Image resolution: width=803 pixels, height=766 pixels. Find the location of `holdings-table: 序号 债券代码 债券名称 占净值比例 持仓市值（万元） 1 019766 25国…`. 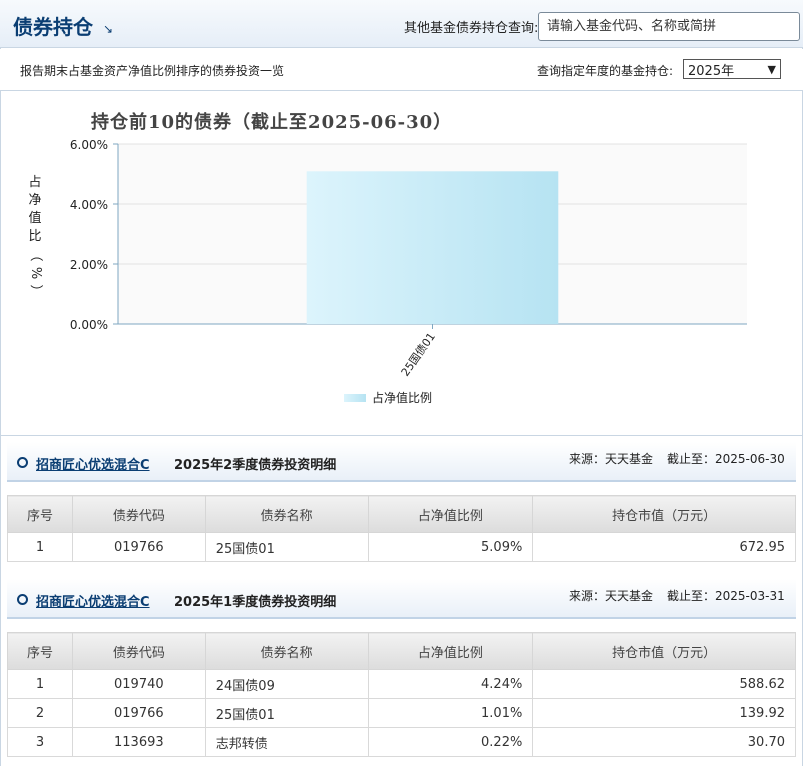

holdings-table: 序号 债券代码 债券名称 占净值比例 持仓市值（万元） 1 019766 25国… is located at coordinates (401, 528).